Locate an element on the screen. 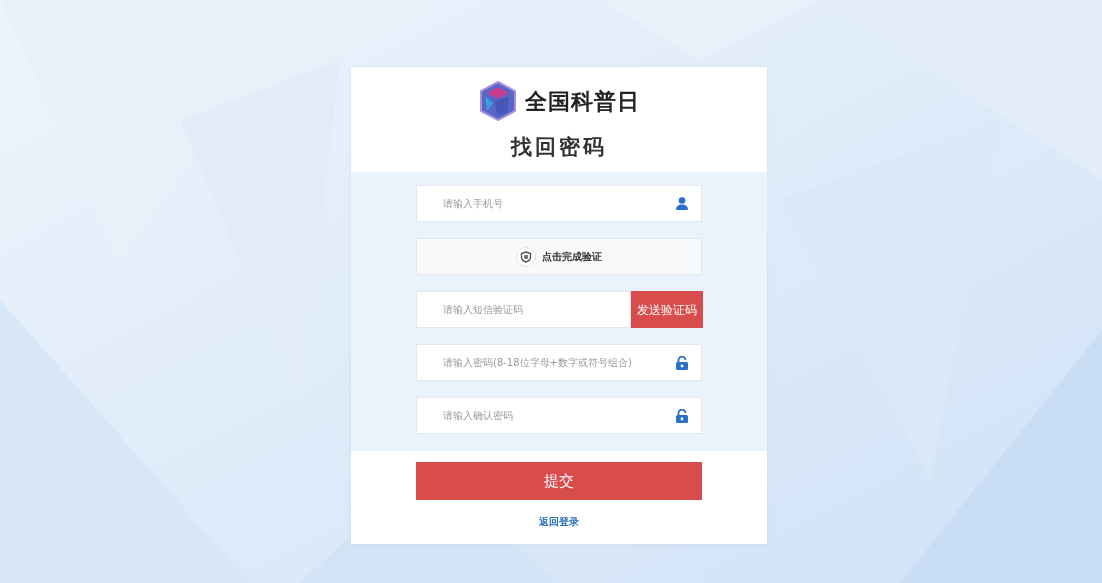 The image size is (1102, 583). send-code-button: 发送验证码 is located at coordinates (667, 309).